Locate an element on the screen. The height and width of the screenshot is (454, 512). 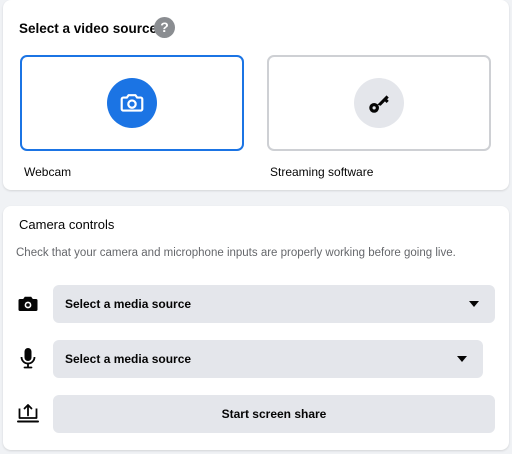
microphone-icon is located at coordinates (28, 358).